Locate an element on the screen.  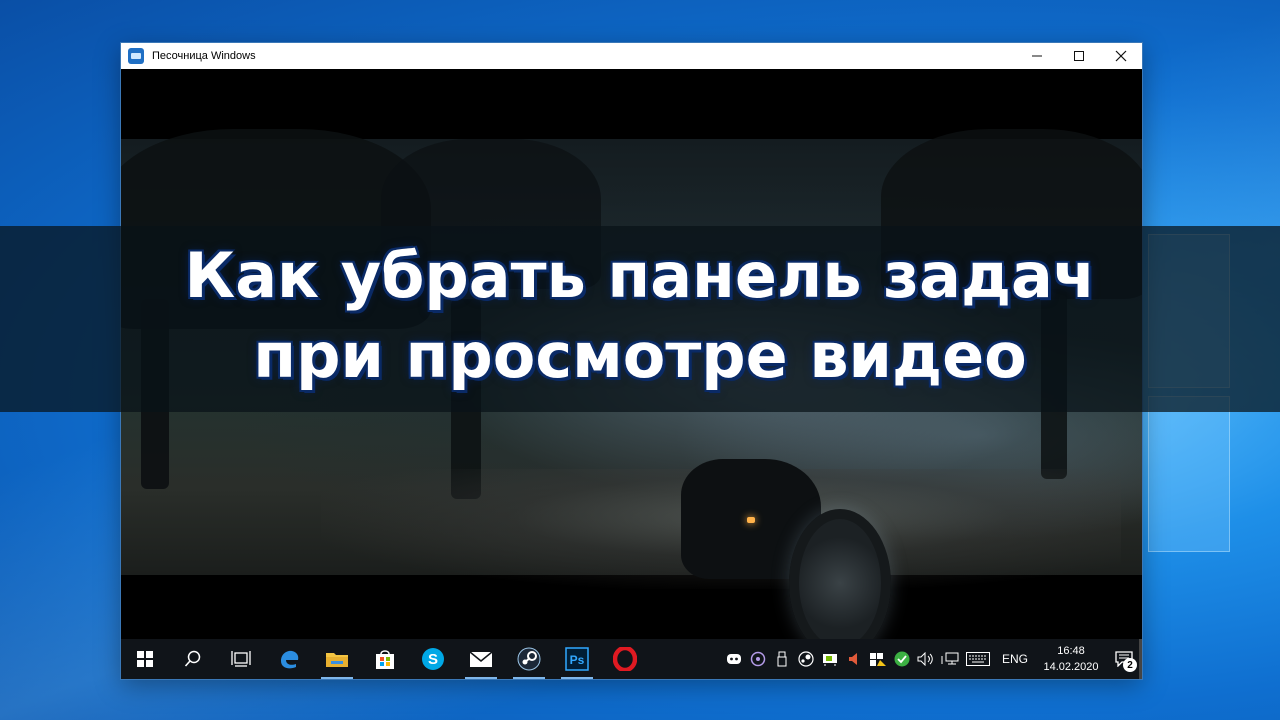
skype-button: S is located at coordinates (433, 659).